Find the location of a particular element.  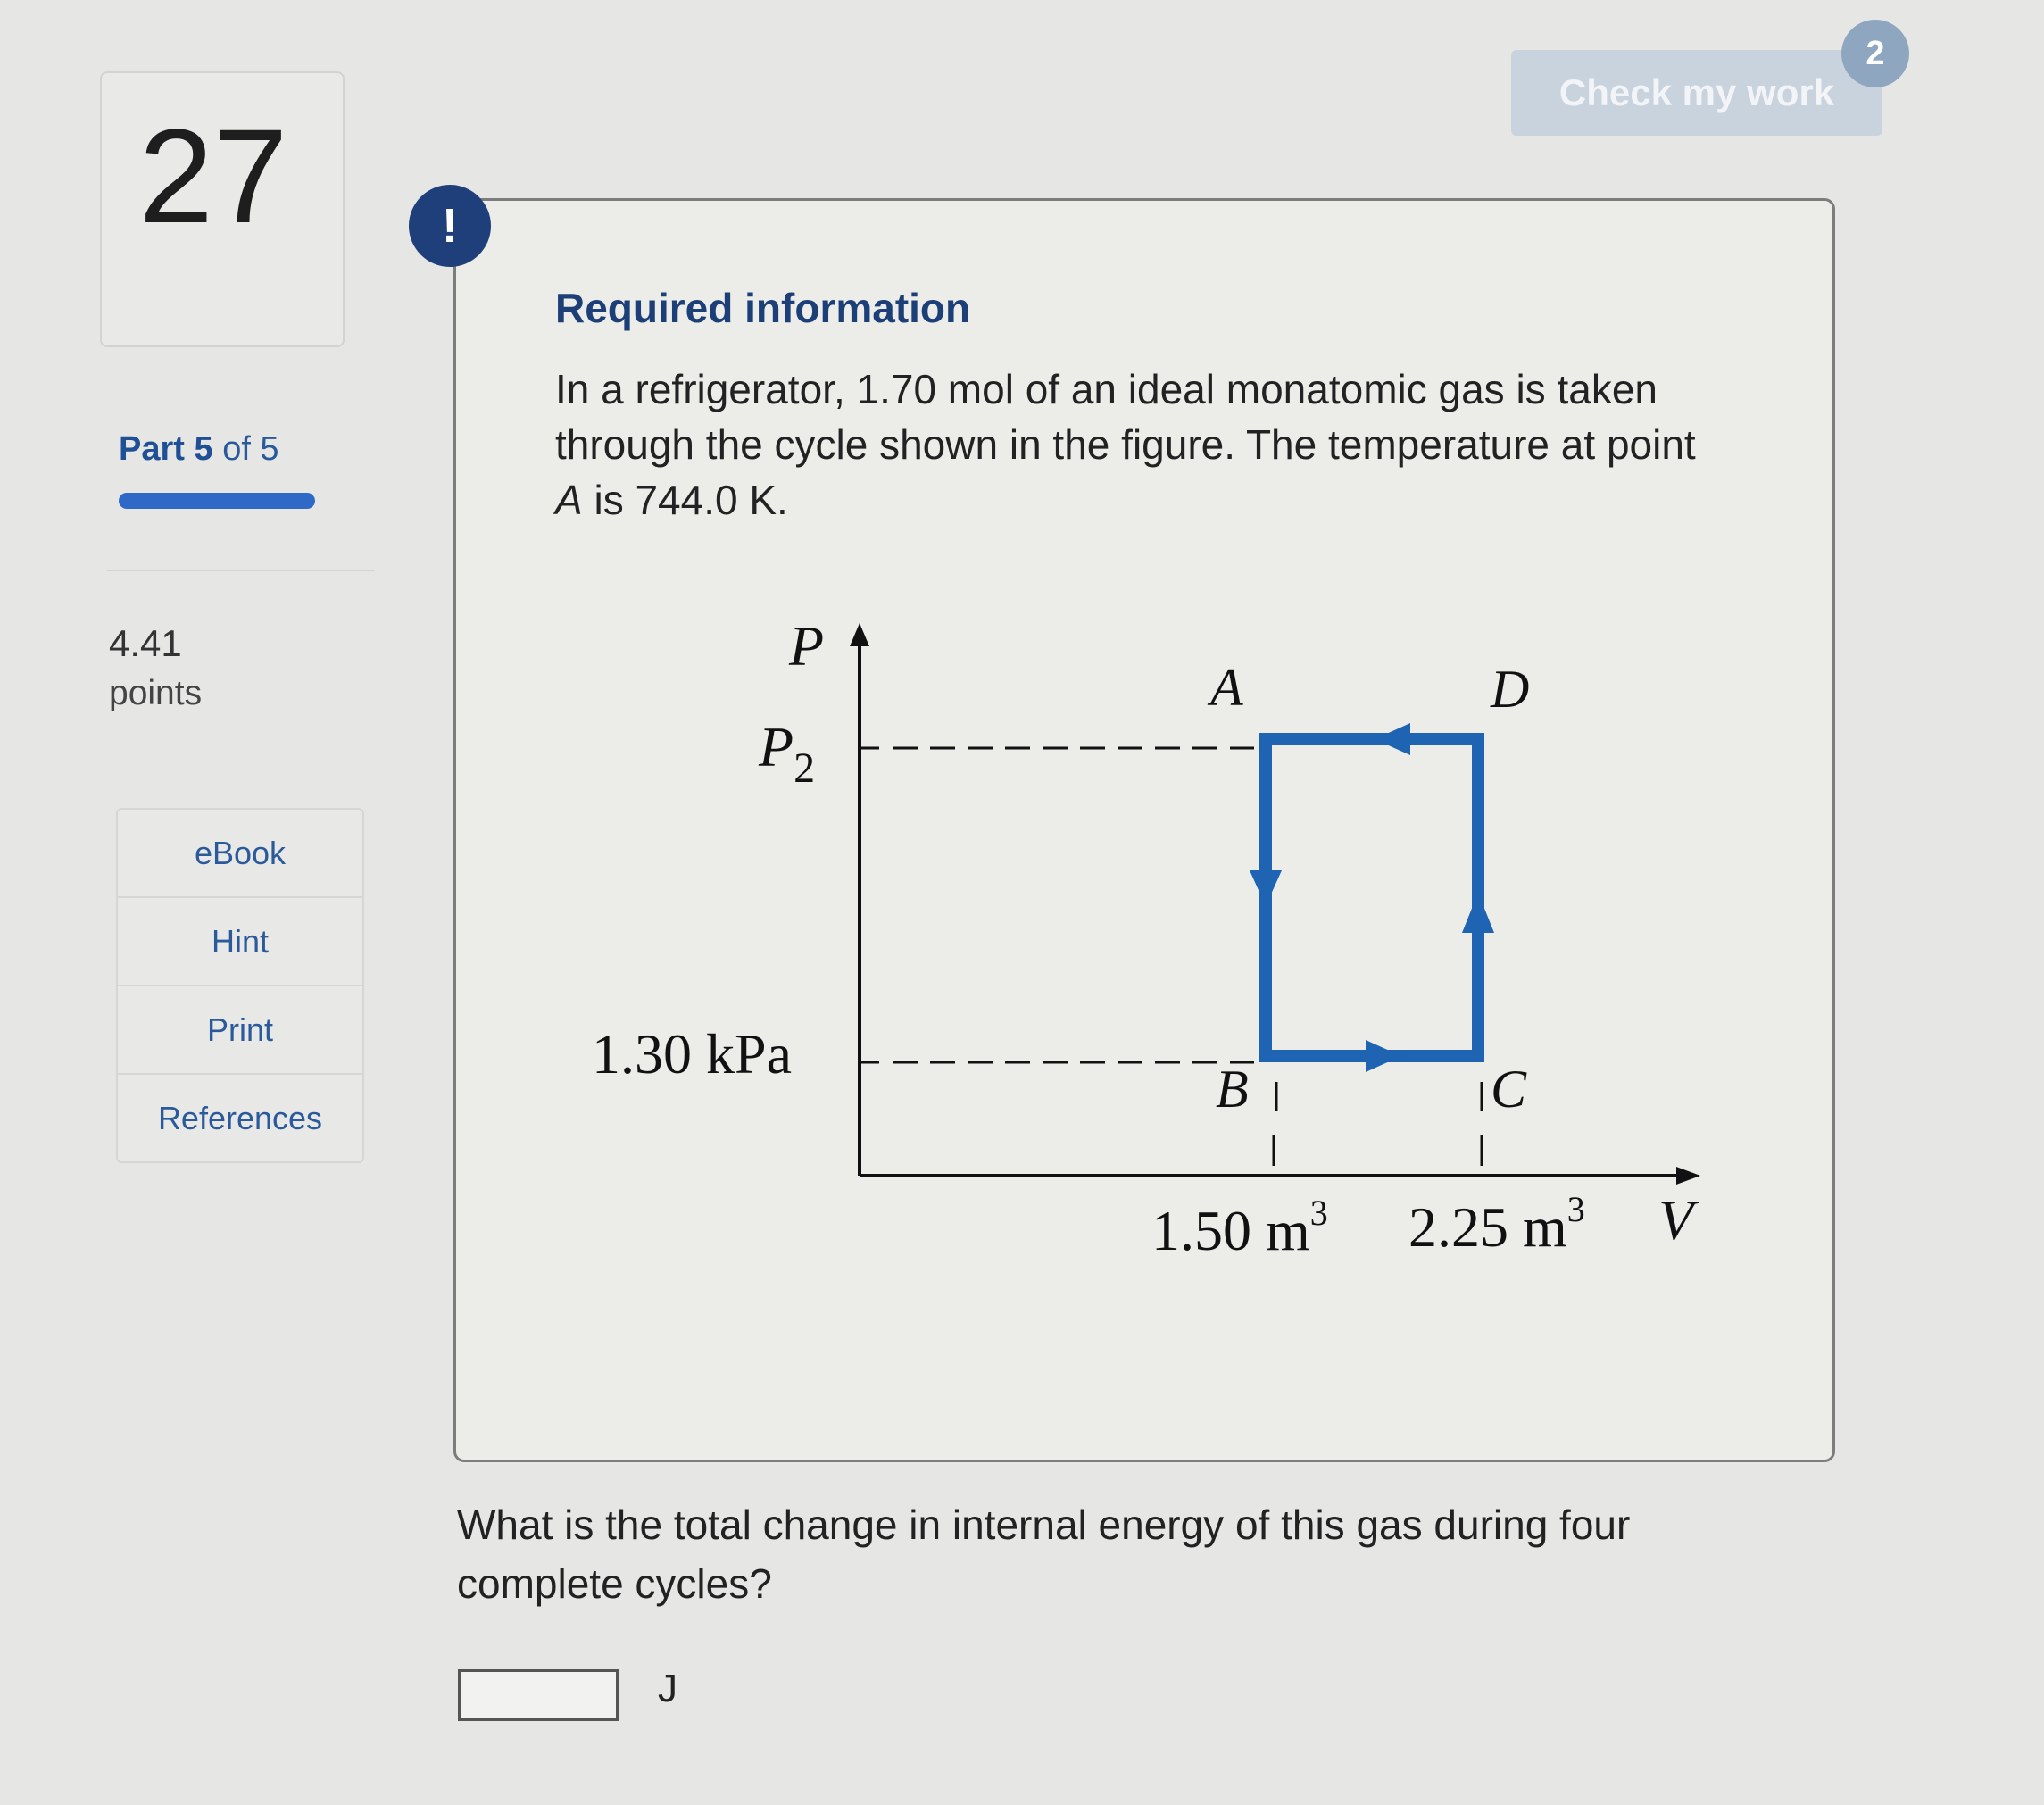

v1-label-exp: 3 is located at coordinates (1319, 1213).